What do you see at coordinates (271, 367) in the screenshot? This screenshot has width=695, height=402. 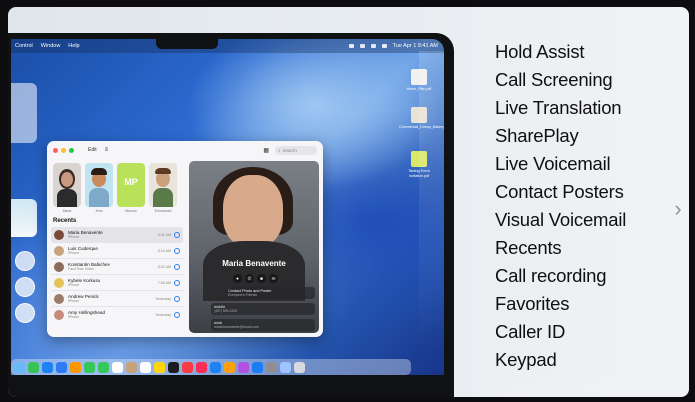 I see `system-settings-icon` at bounding box center [271, 367].